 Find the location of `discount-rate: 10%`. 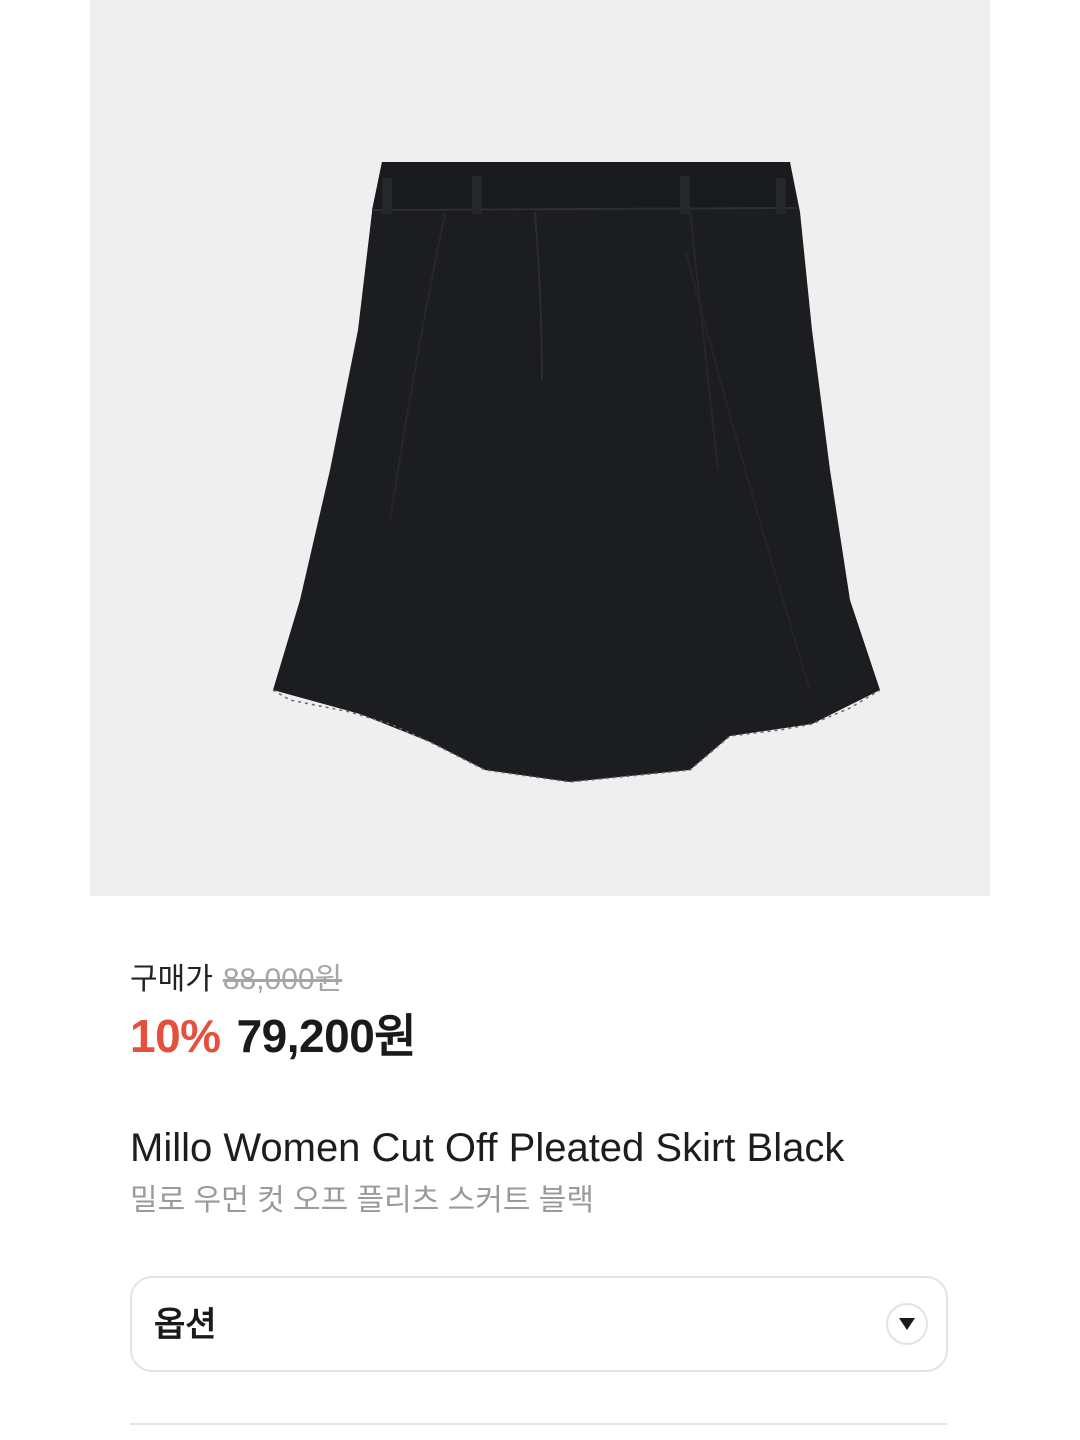

discount-rate: 10% is located at coordinates (175, 1036).